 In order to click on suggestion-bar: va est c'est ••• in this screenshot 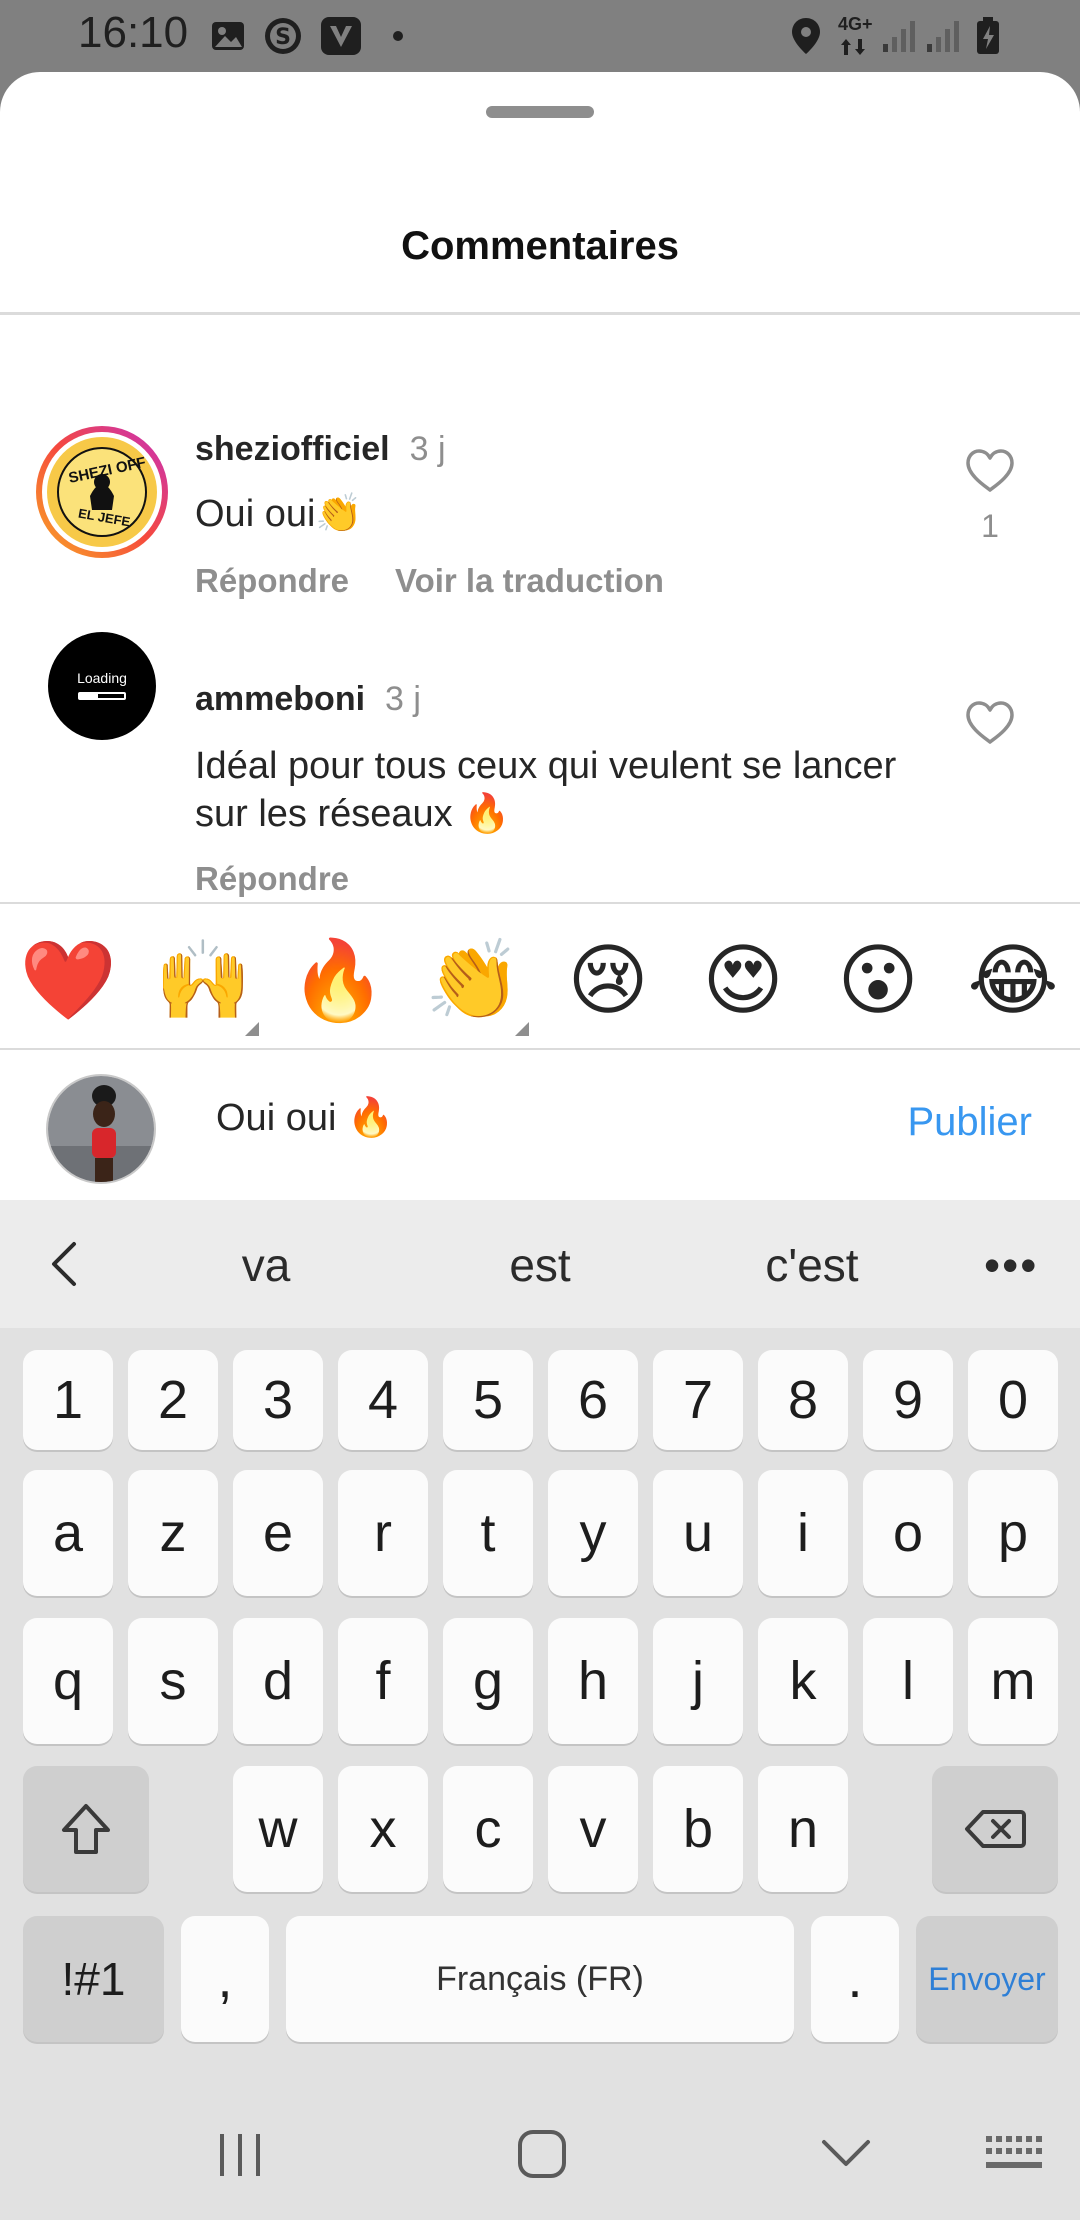, I will do `click(540, 1264)`.